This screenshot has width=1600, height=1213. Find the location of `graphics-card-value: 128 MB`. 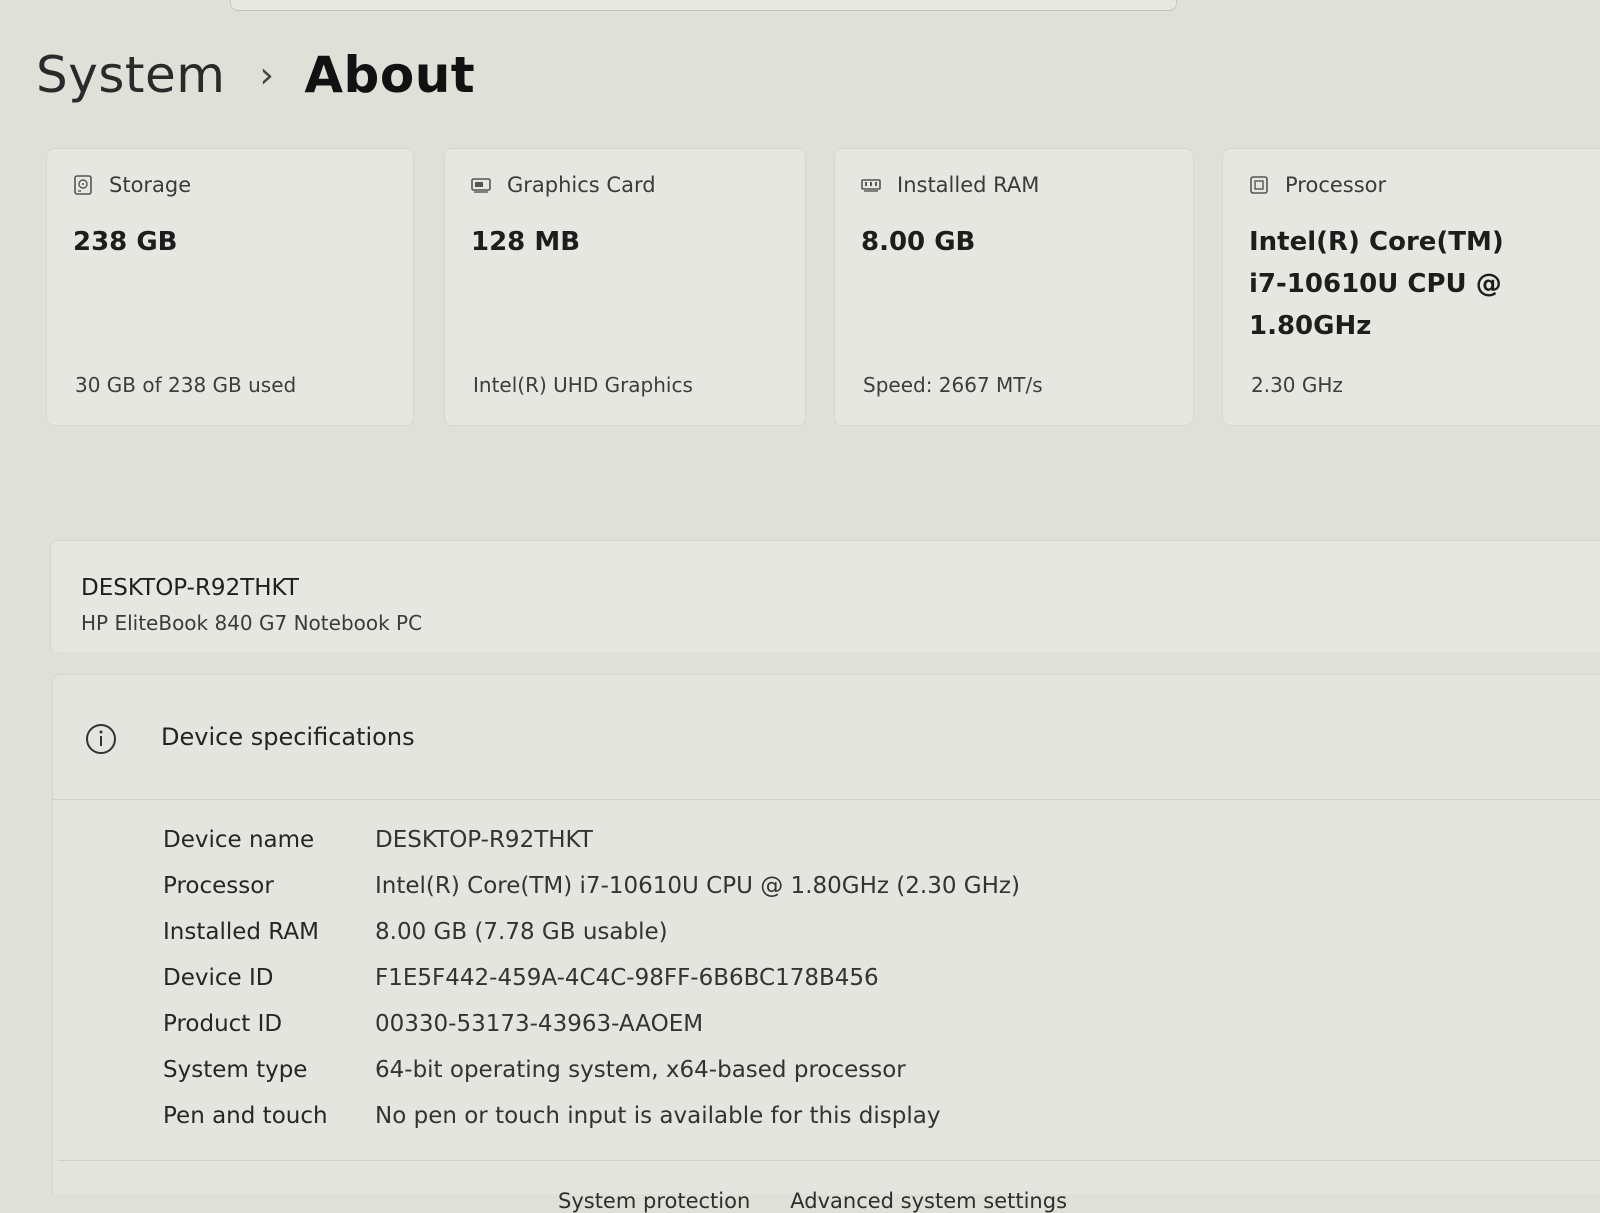

graphics-card-value: 128 MB is located at coordinates (526, 242).